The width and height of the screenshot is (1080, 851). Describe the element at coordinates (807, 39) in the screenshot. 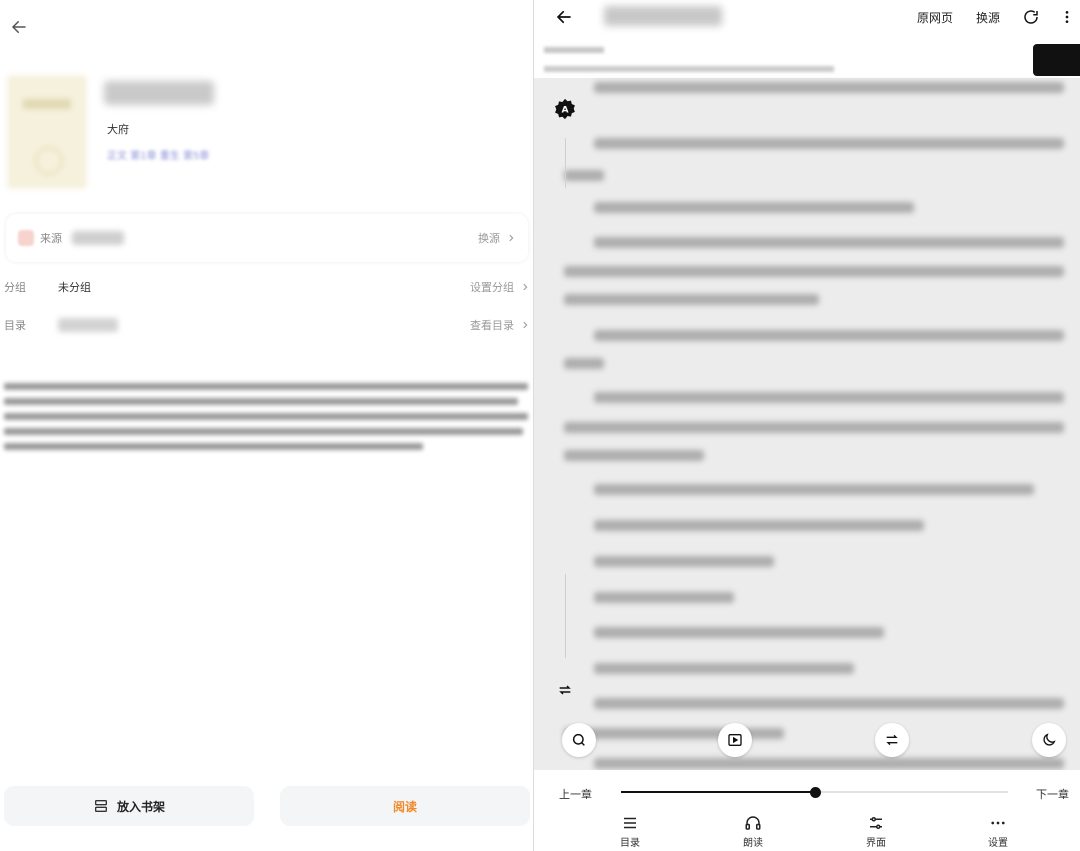

I see `reader-top-bar: 原网页 换源` at that location.